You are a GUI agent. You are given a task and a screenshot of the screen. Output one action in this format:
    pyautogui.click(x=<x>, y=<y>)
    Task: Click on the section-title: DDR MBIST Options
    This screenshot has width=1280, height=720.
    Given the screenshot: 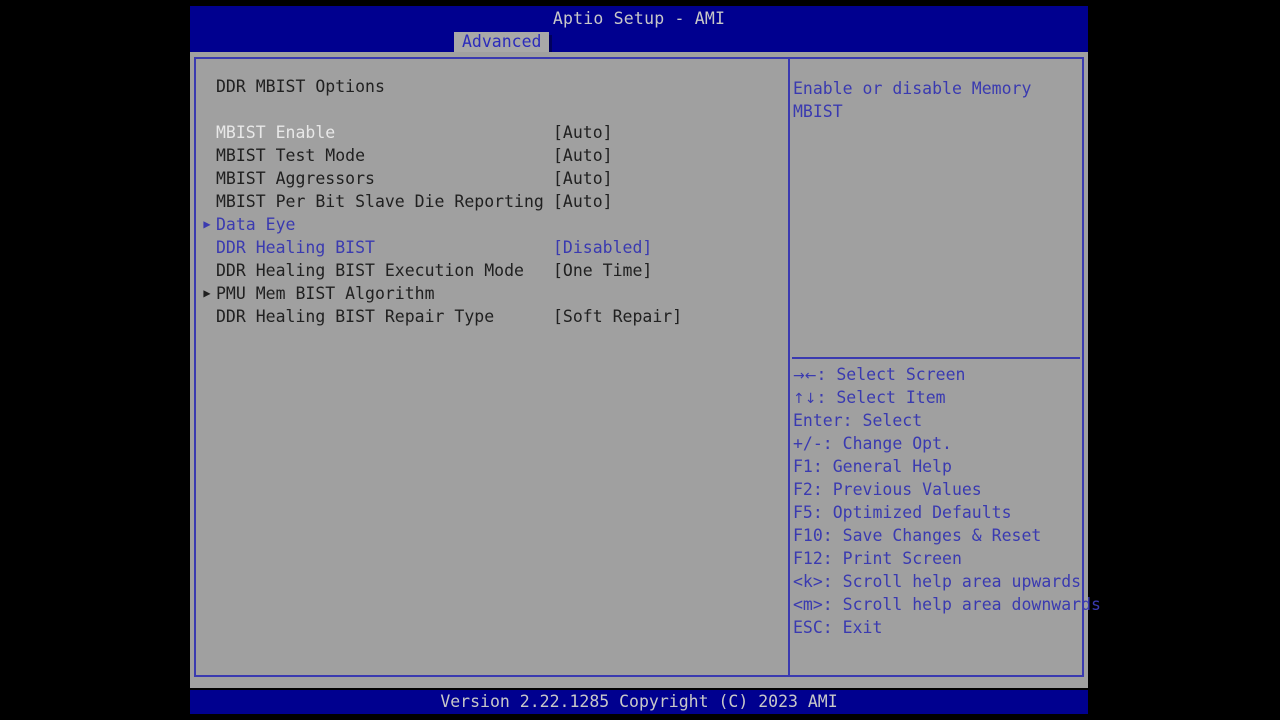 What is the action you would take?
    pyautogui.click(x=300, y=86)
    